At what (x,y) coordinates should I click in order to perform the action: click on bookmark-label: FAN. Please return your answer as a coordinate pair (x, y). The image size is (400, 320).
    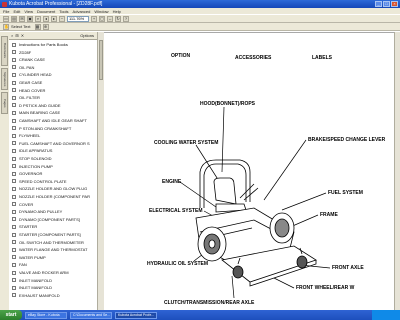
    Looking at the image, I should click on (23, 265).